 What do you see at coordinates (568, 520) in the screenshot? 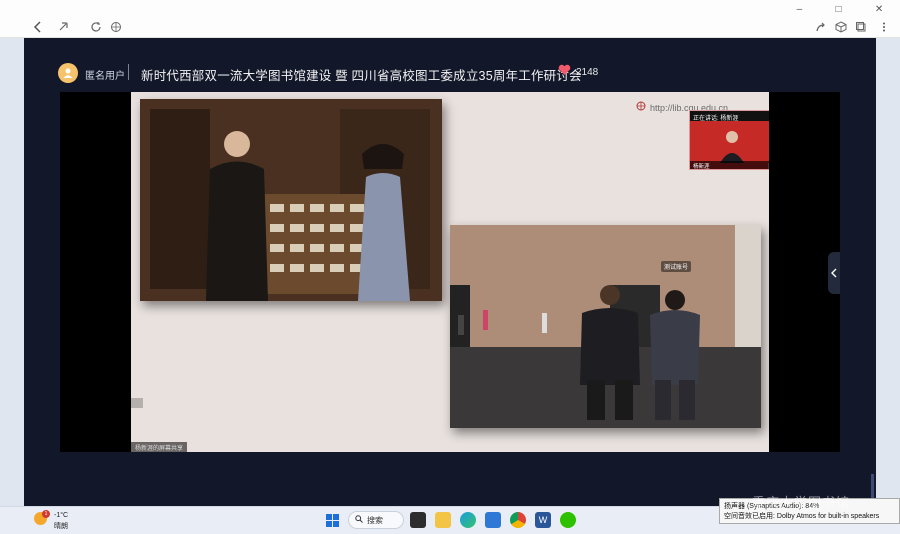
I see `wechat-icon` at bounding box center [568, 520].